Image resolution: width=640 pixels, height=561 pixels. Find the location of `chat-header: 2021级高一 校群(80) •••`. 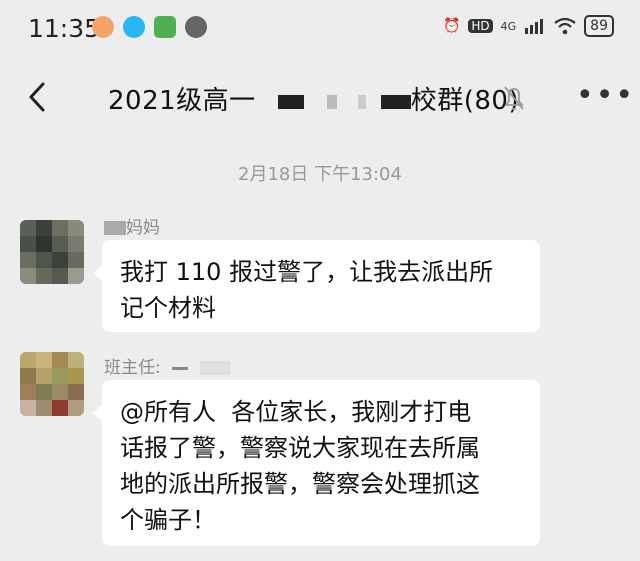

chat-header: 2021级高一 校群(80) ••• is located at coordinates (320, 97).